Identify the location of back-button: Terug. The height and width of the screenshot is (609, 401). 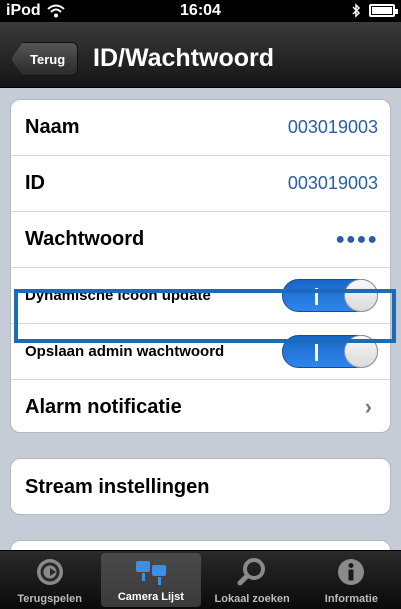
(45, 59).